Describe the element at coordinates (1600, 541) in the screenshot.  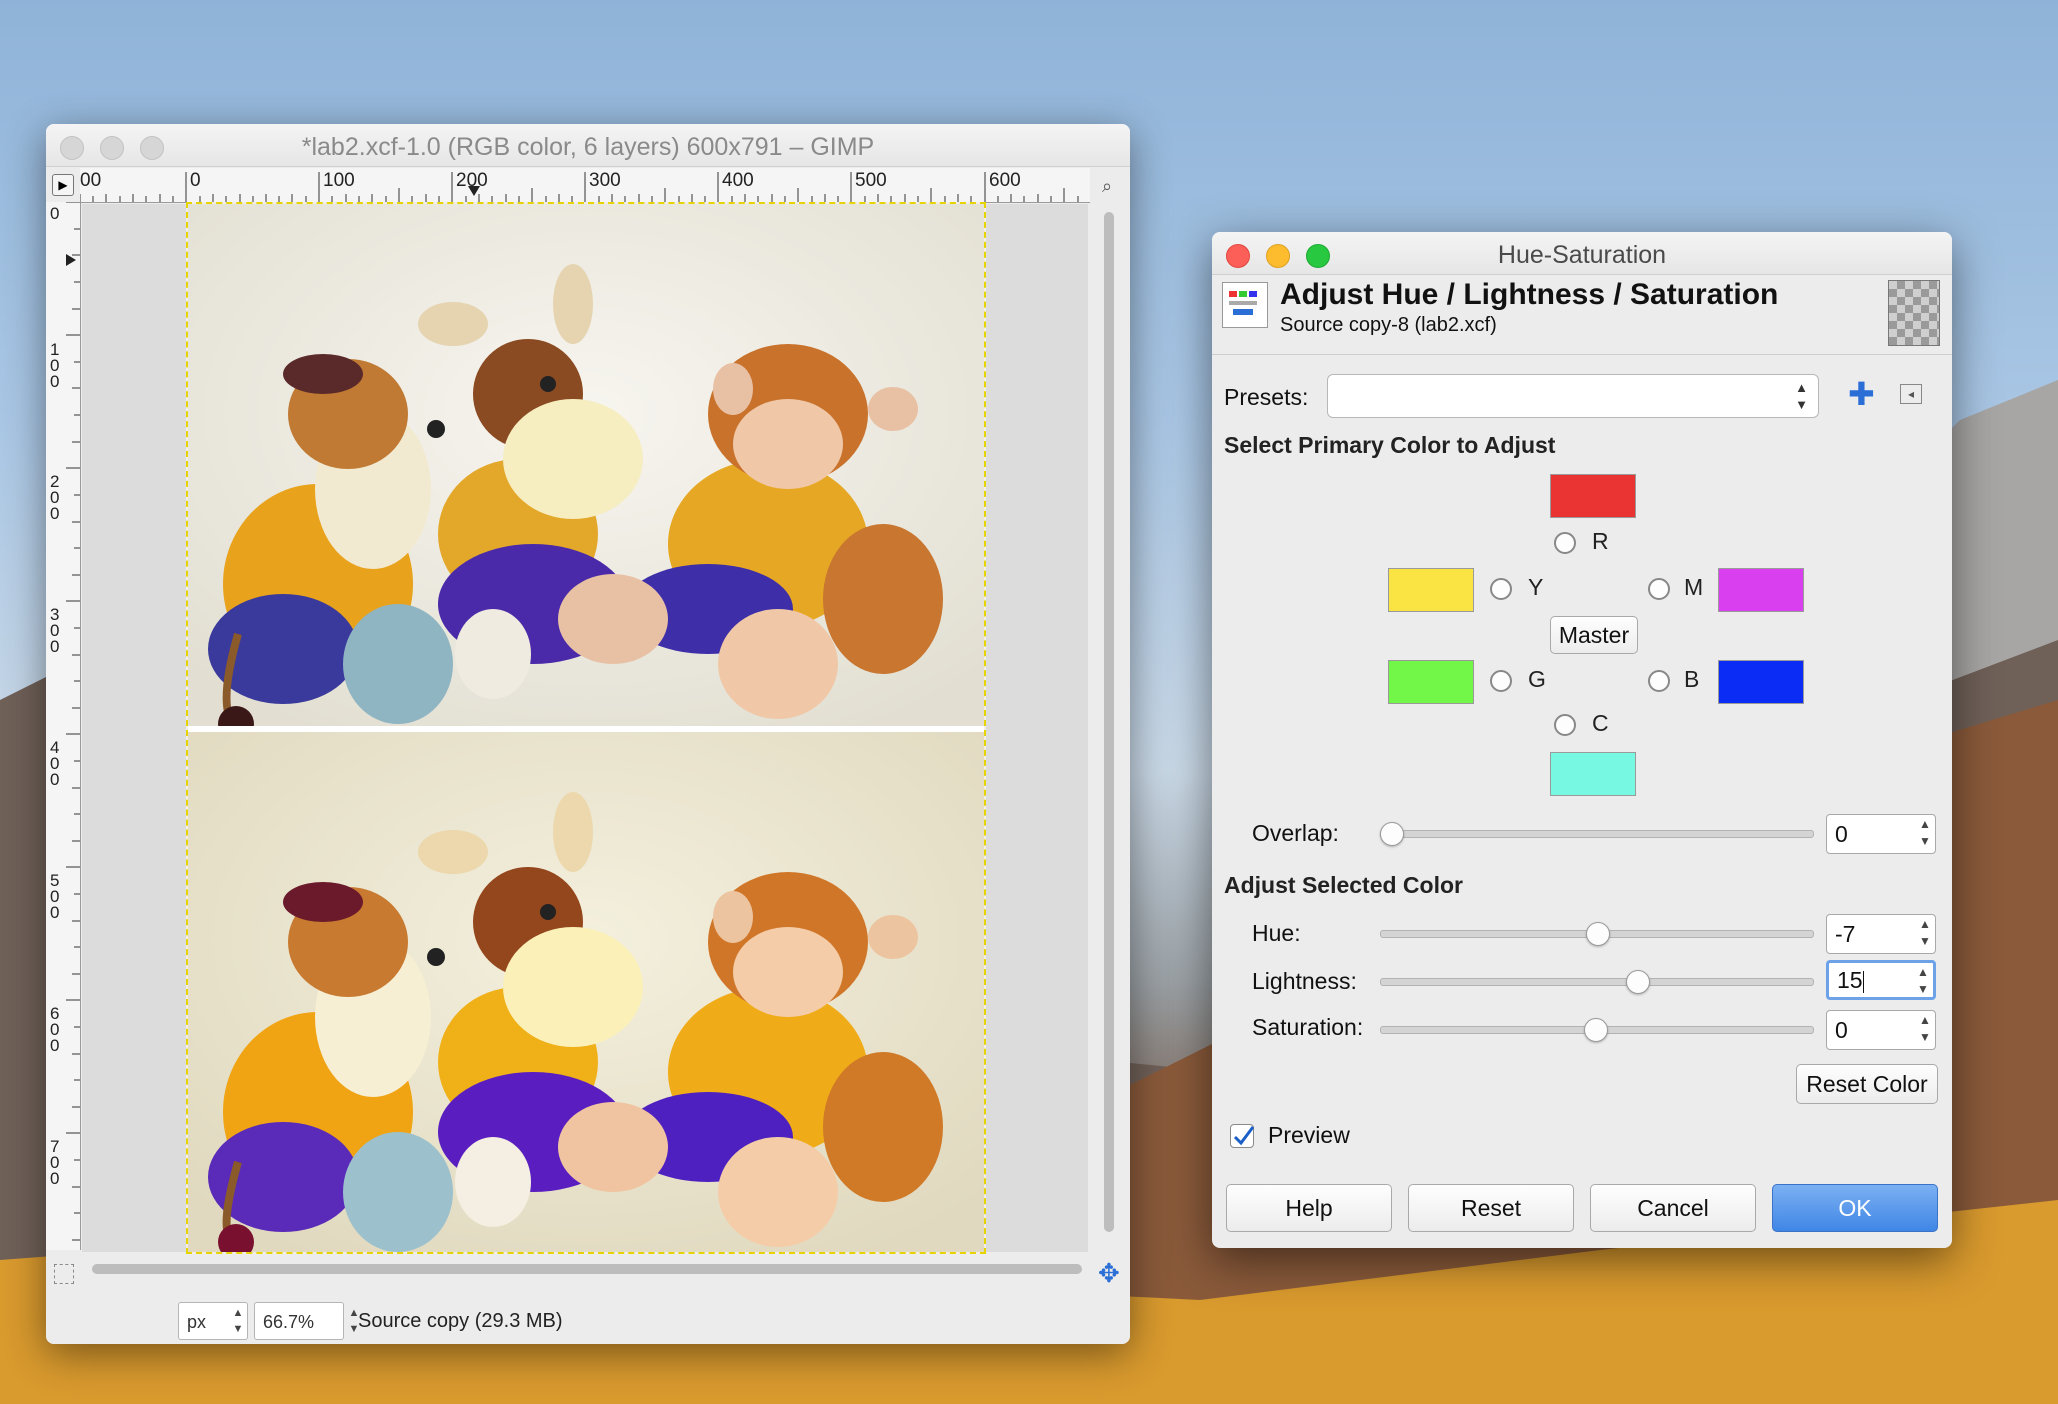
I see `red-radio-label: R` at that location.